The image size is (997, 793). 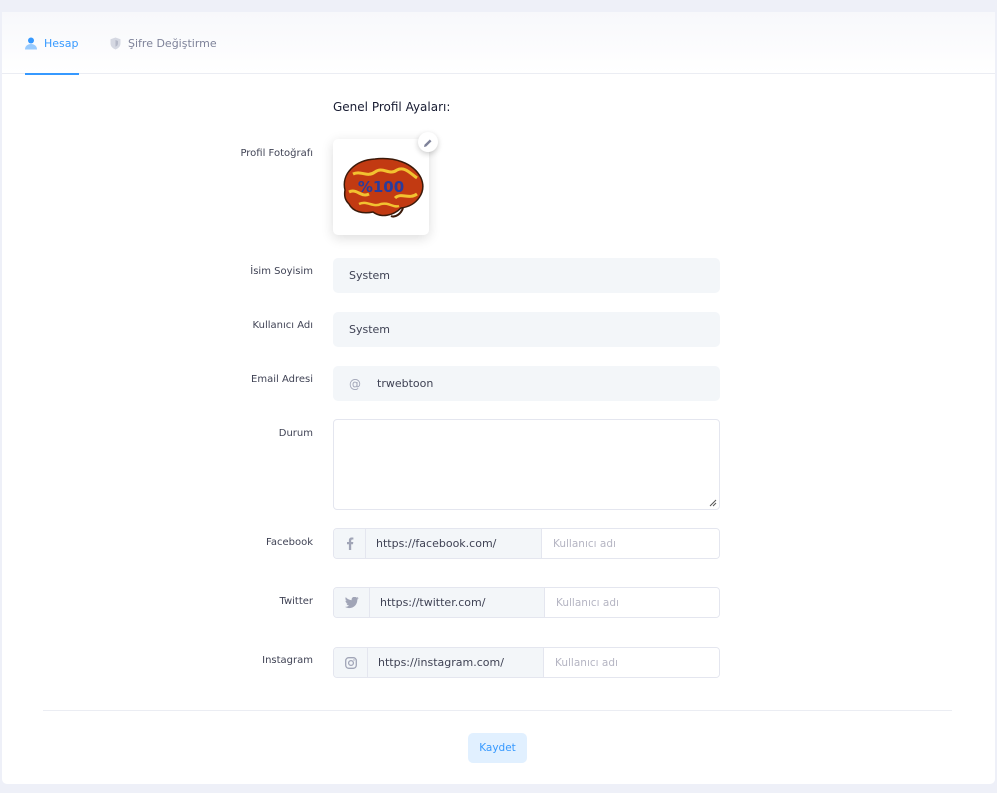 What do you see at coordinates (457, 602) in the screenshot?
I see `twitter-url-prefix: https://twitter.com/` at bounding box center [457, 602].